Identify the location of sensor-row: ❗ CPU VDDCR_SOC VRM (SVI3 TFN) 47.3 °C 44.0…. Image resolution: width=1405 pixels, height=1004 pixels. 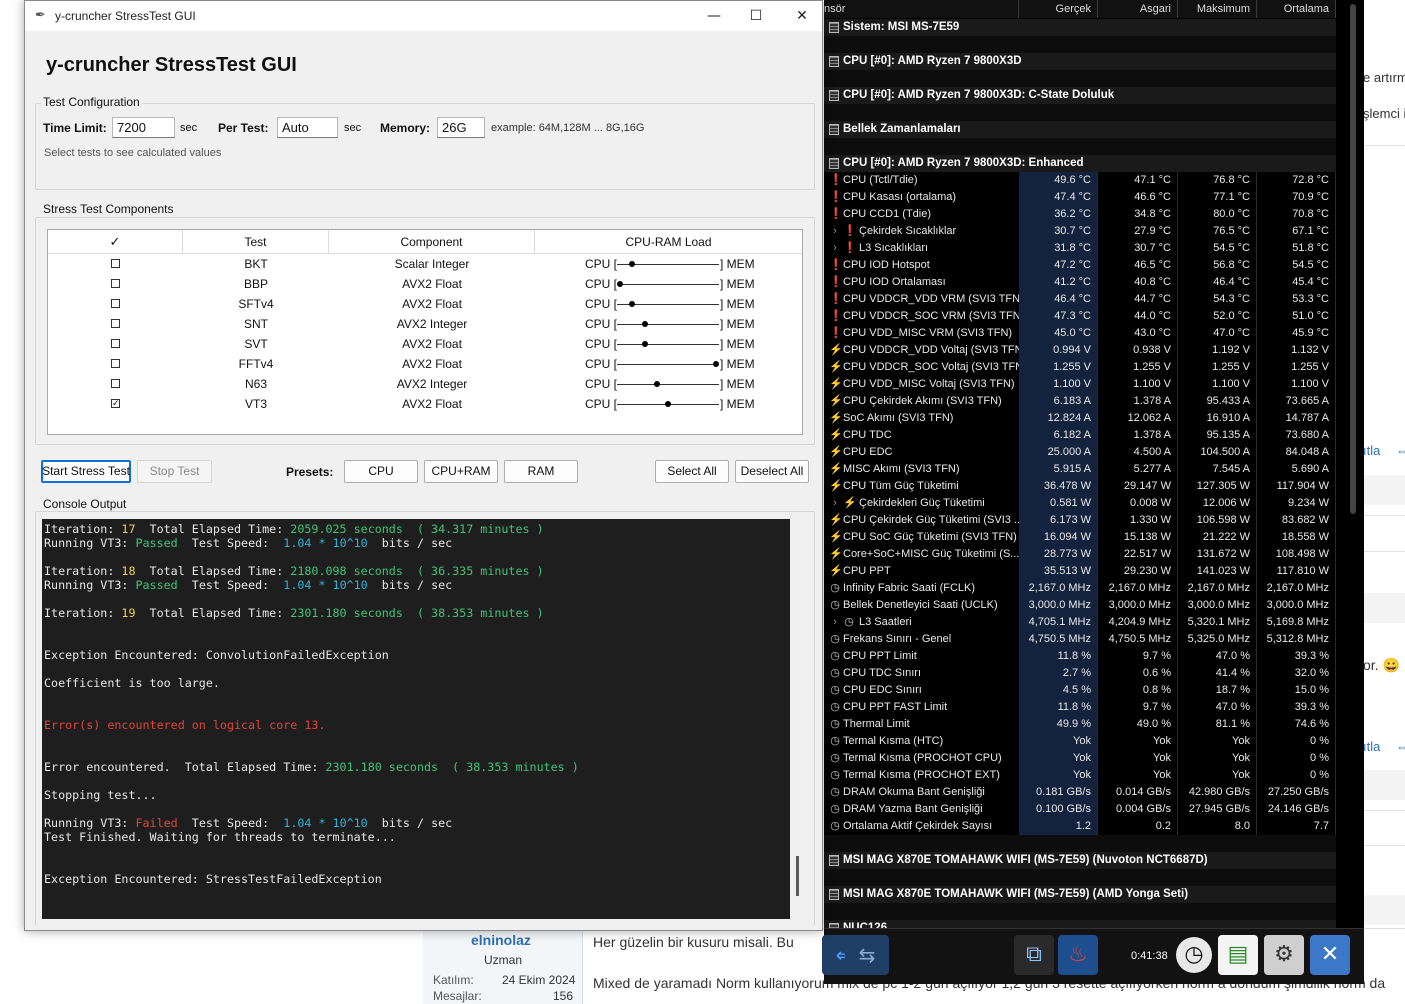
(1080, 316).